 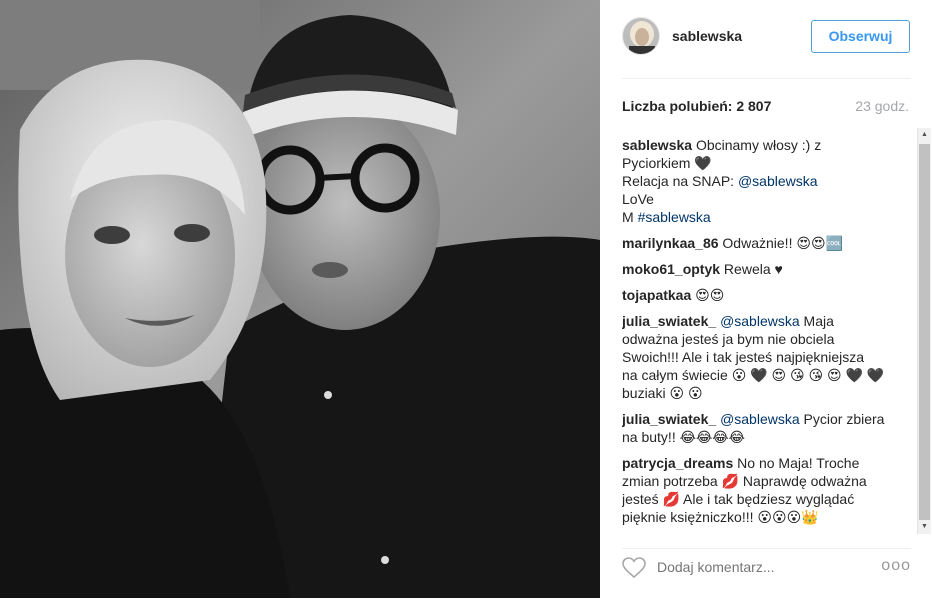 What do you see at coordinates (768, 295) in the screenshot?
I see `comment-item: tojapatkaa 😍😍` at bounding box center [768, 295].